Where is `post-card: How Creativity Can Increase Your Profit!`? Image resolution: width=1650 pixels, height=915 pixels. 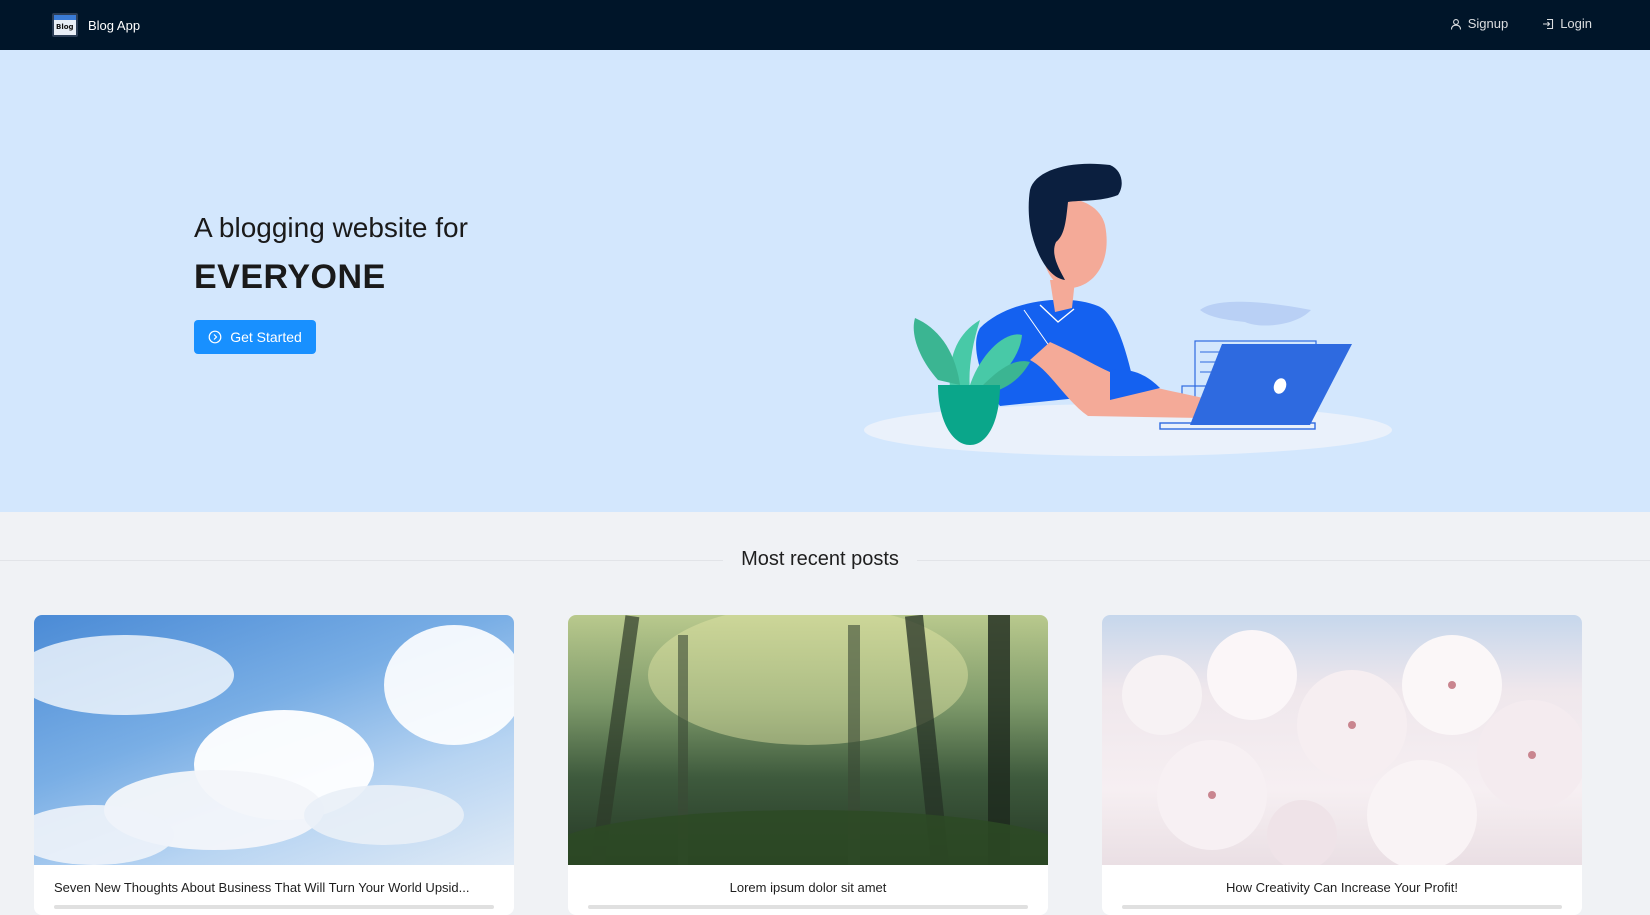 post-card: How Creativity Can Increase Your Profit! is located at coordinates (1342, 765).